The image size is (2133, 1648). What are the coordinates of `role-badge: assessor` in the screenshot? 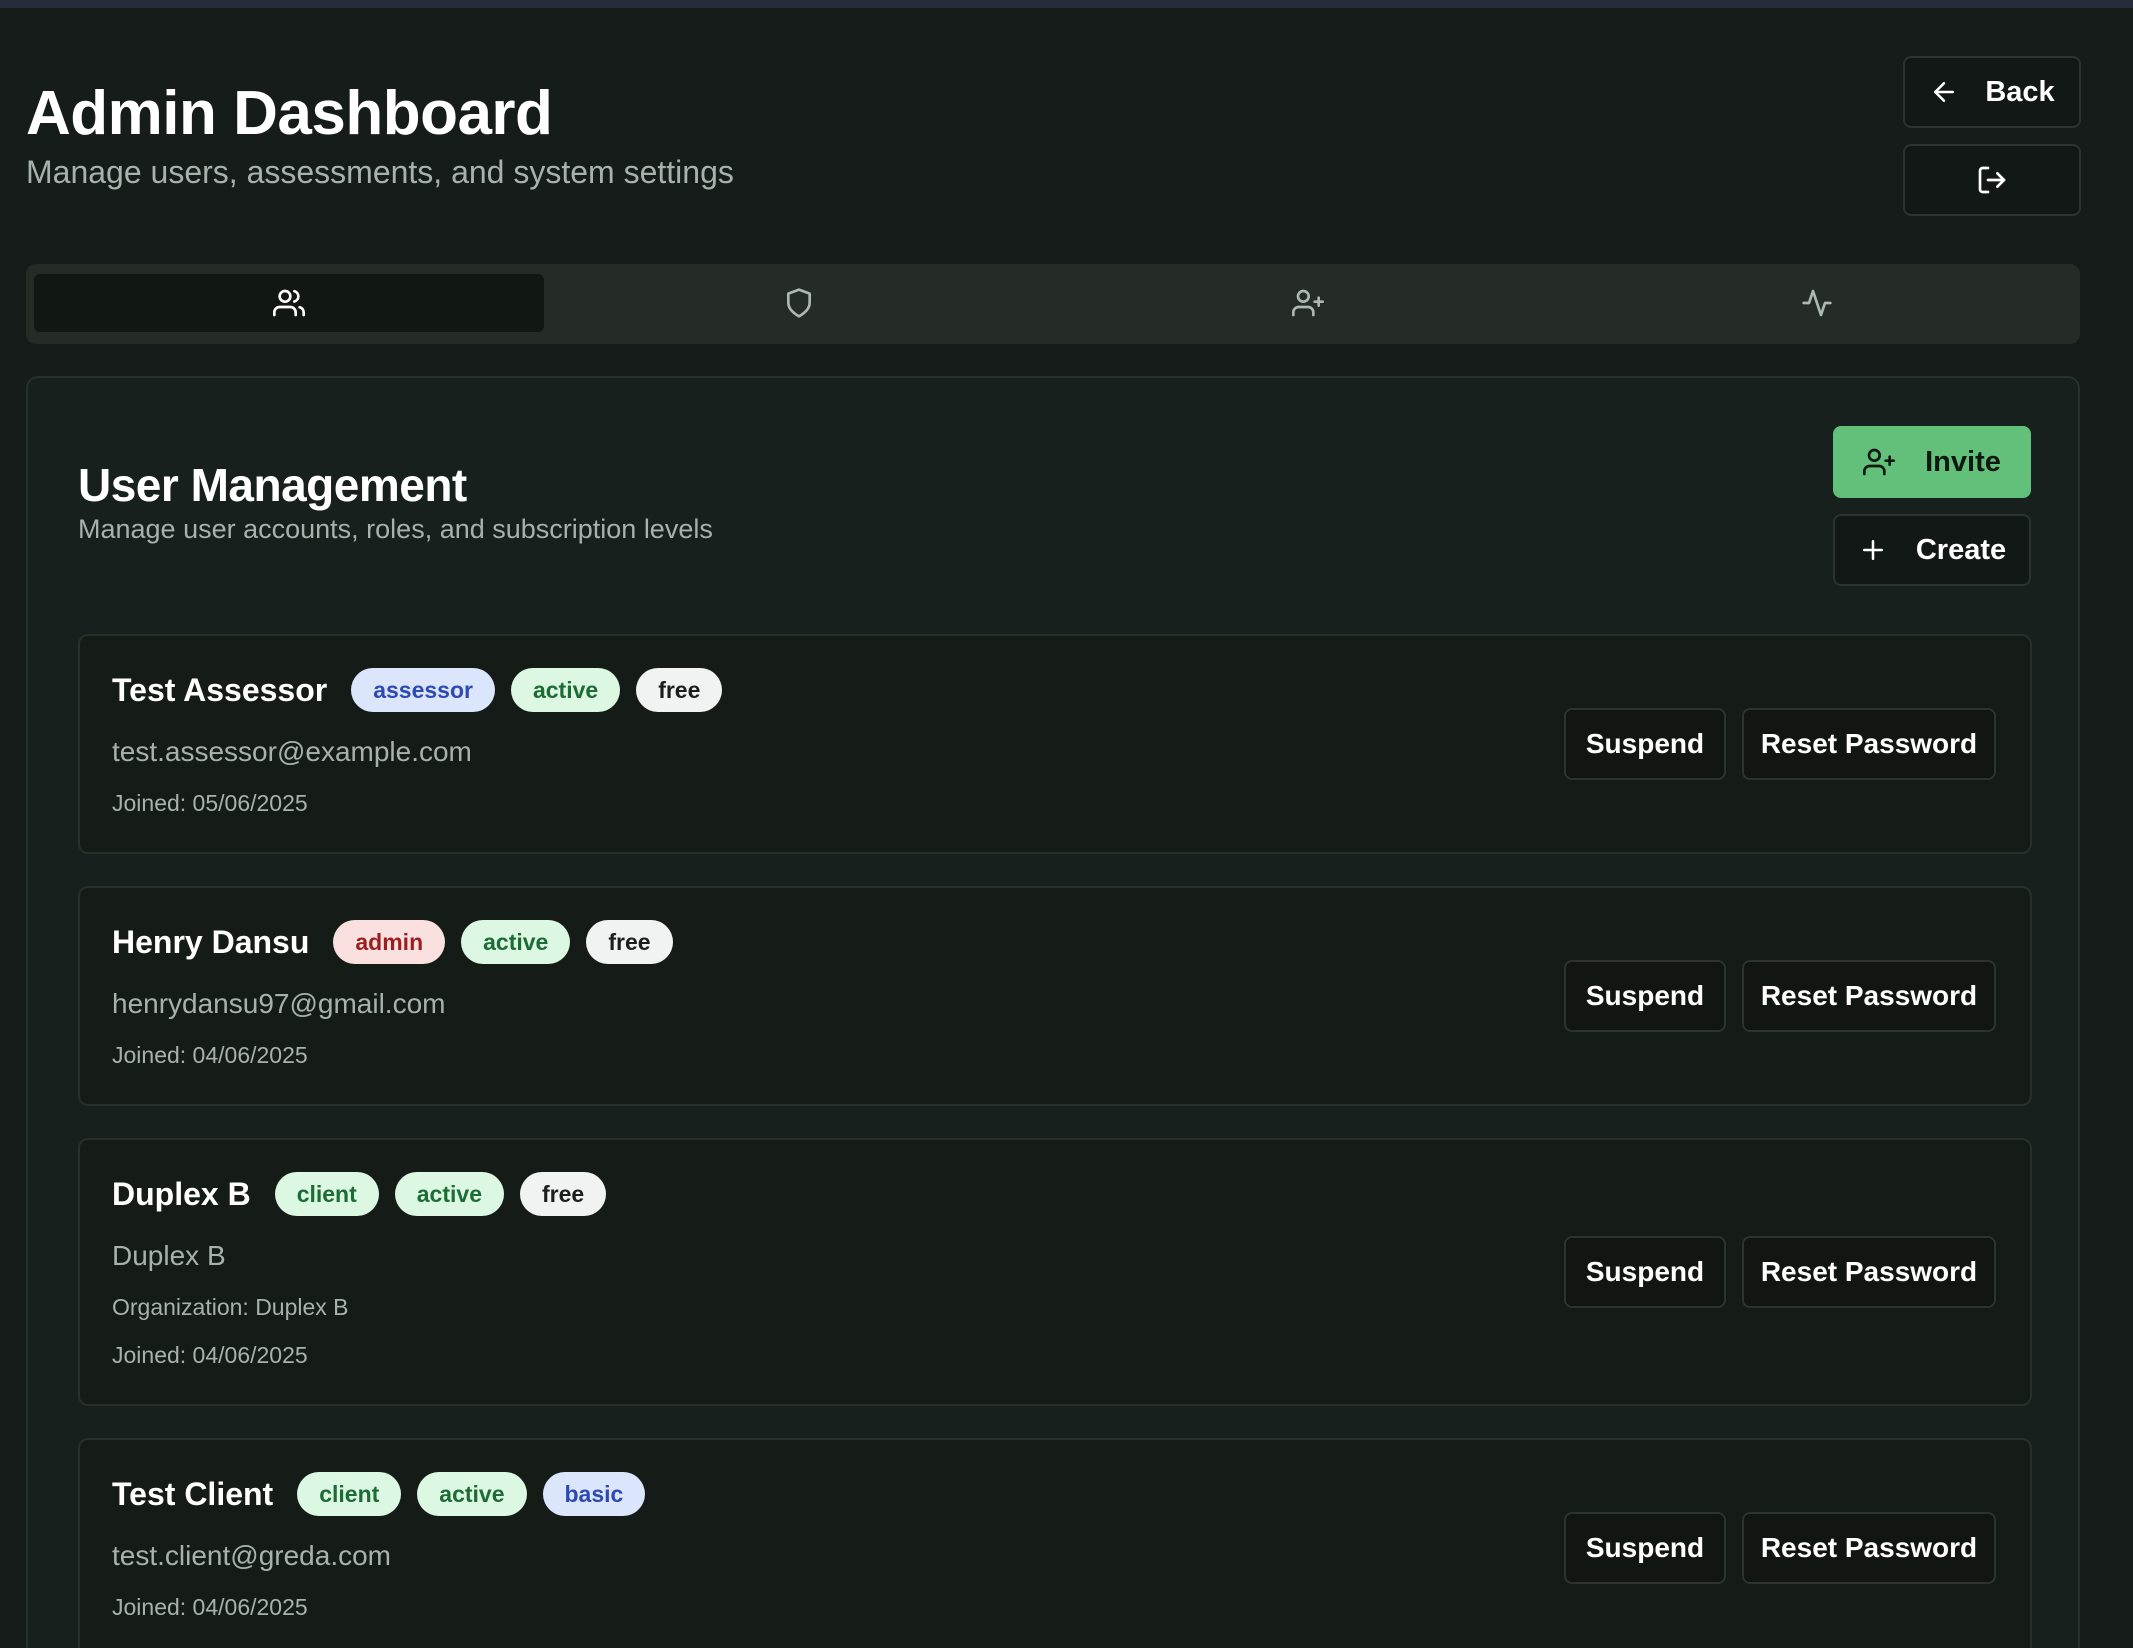 It's located at (423, 690).